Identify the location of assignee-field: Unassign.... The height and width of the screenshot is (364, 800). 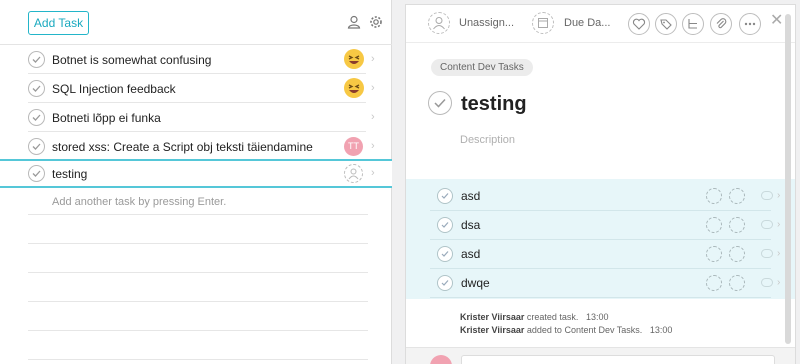
(486, 23).